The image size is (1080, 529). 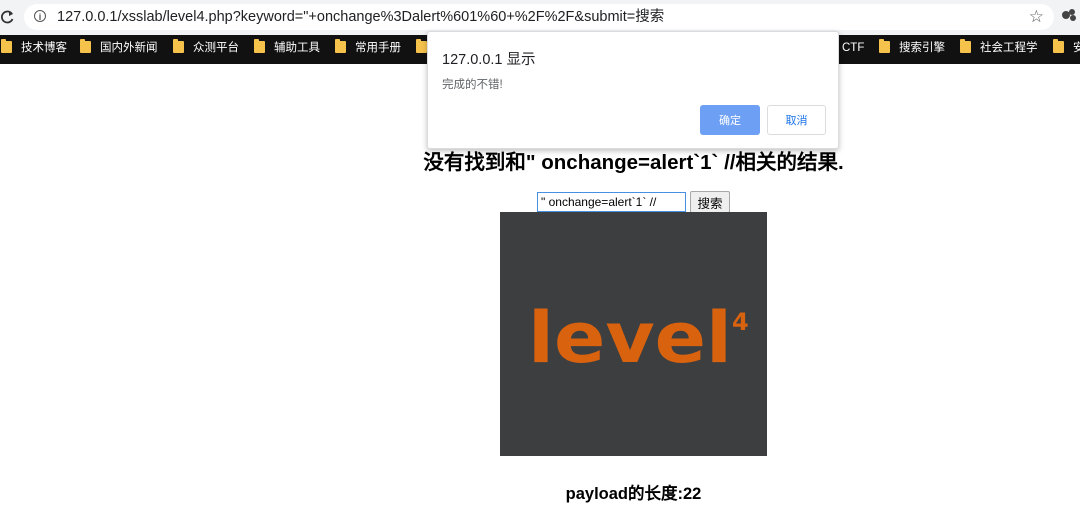 I want to click on logo-superscript: 4, so click(x=740, y=322).